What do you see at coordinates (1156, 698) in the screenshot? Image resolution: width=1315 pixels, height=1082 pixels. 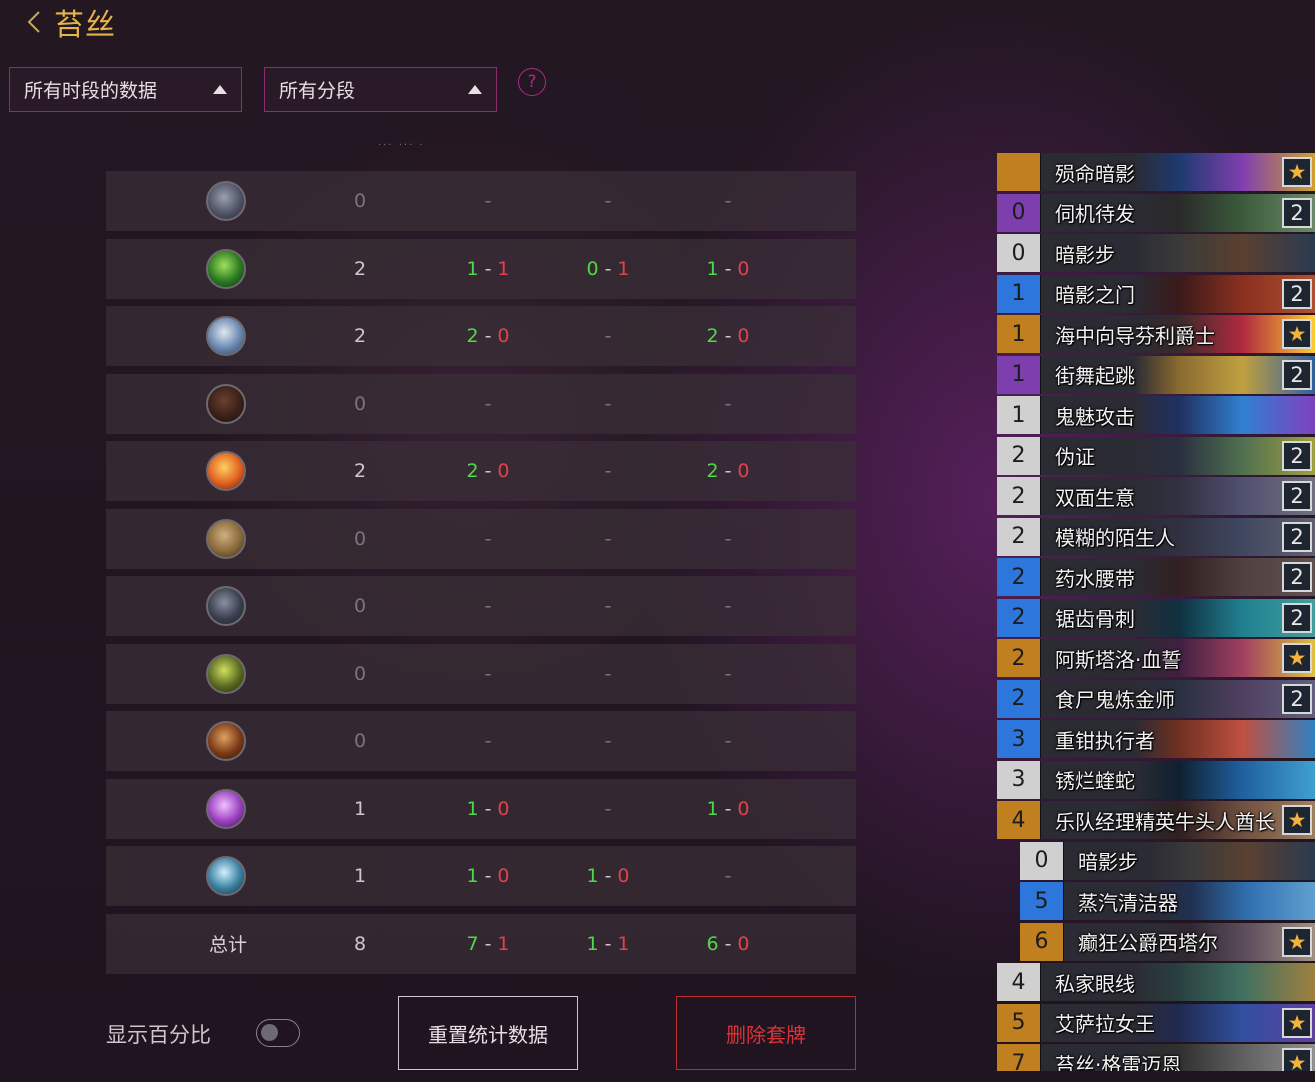 I see `deck-card: 2 食尸鬼炼金师 2` at bounding box center [1156, 698].